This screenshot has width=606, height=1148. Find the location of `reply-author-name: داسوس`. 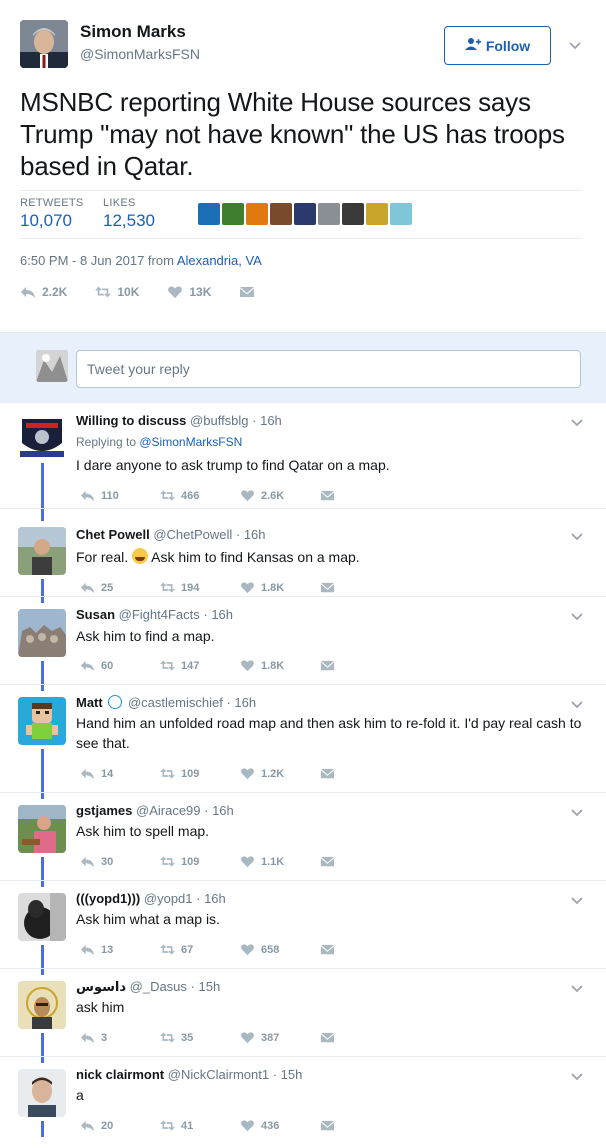

reply-author-name: داسوس is located at coordinates (101, 986).